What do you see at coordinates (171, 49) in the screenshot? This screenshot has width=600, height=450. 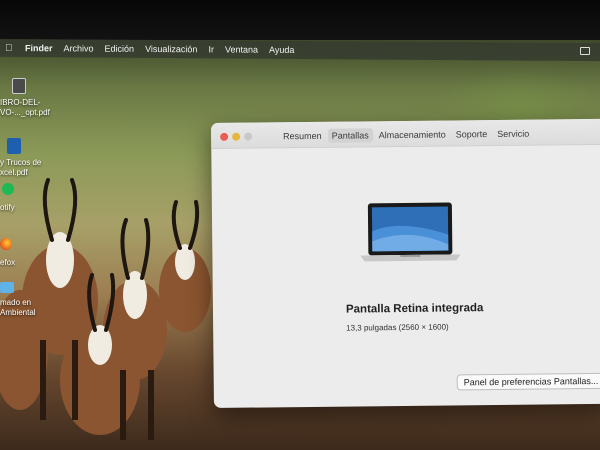 I see `menu-visualizacion: Visualización` at bounding box center [171, 49].